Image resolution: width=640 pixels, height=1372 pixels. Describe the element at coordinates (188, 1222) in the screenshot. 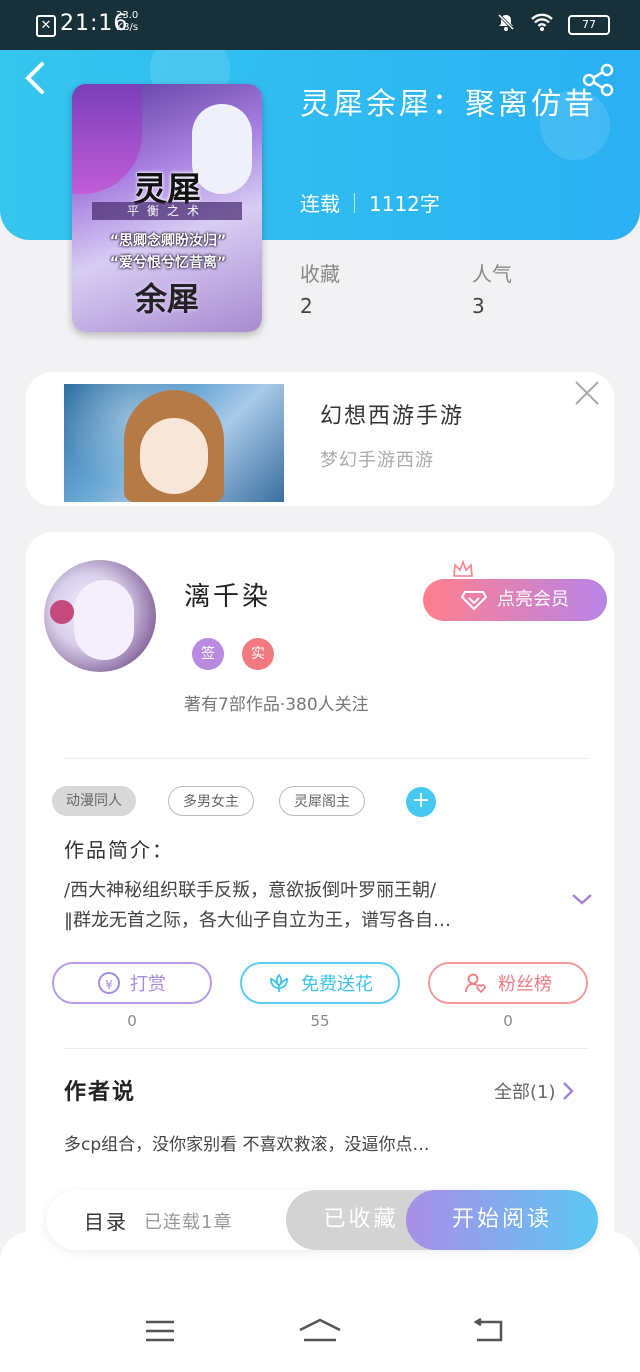

I see `toc-status: 已连载1章` at that location.